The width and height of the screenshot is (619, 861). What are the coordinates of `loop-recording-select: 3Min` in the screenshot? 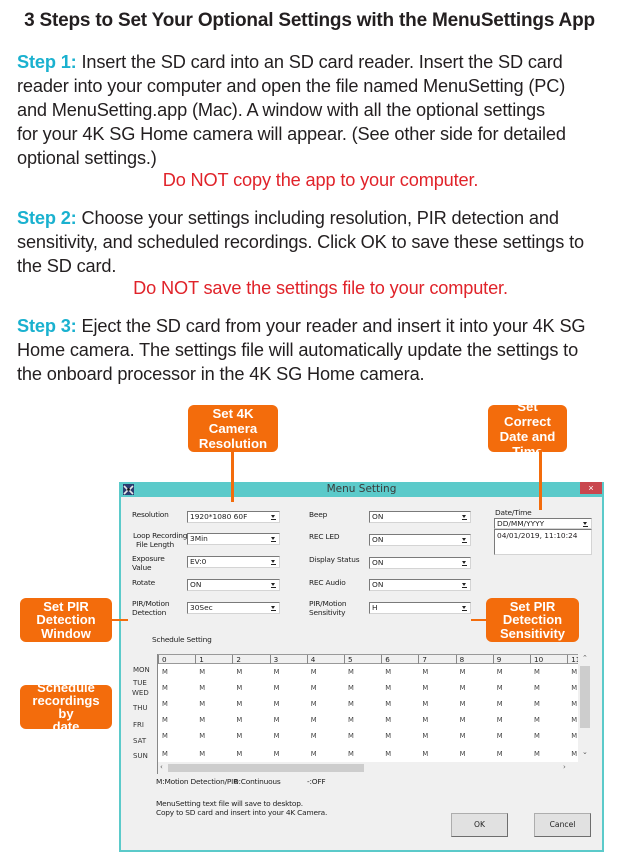 It's located at (233, 539).